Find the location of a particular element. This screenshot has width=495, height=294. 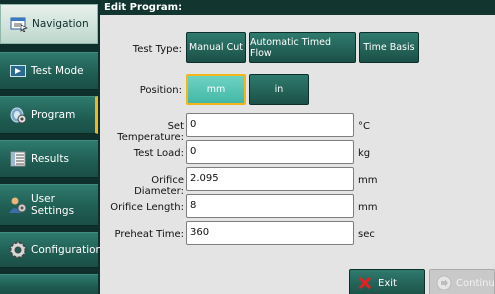

program-icon is located at coordinates (18, 115).